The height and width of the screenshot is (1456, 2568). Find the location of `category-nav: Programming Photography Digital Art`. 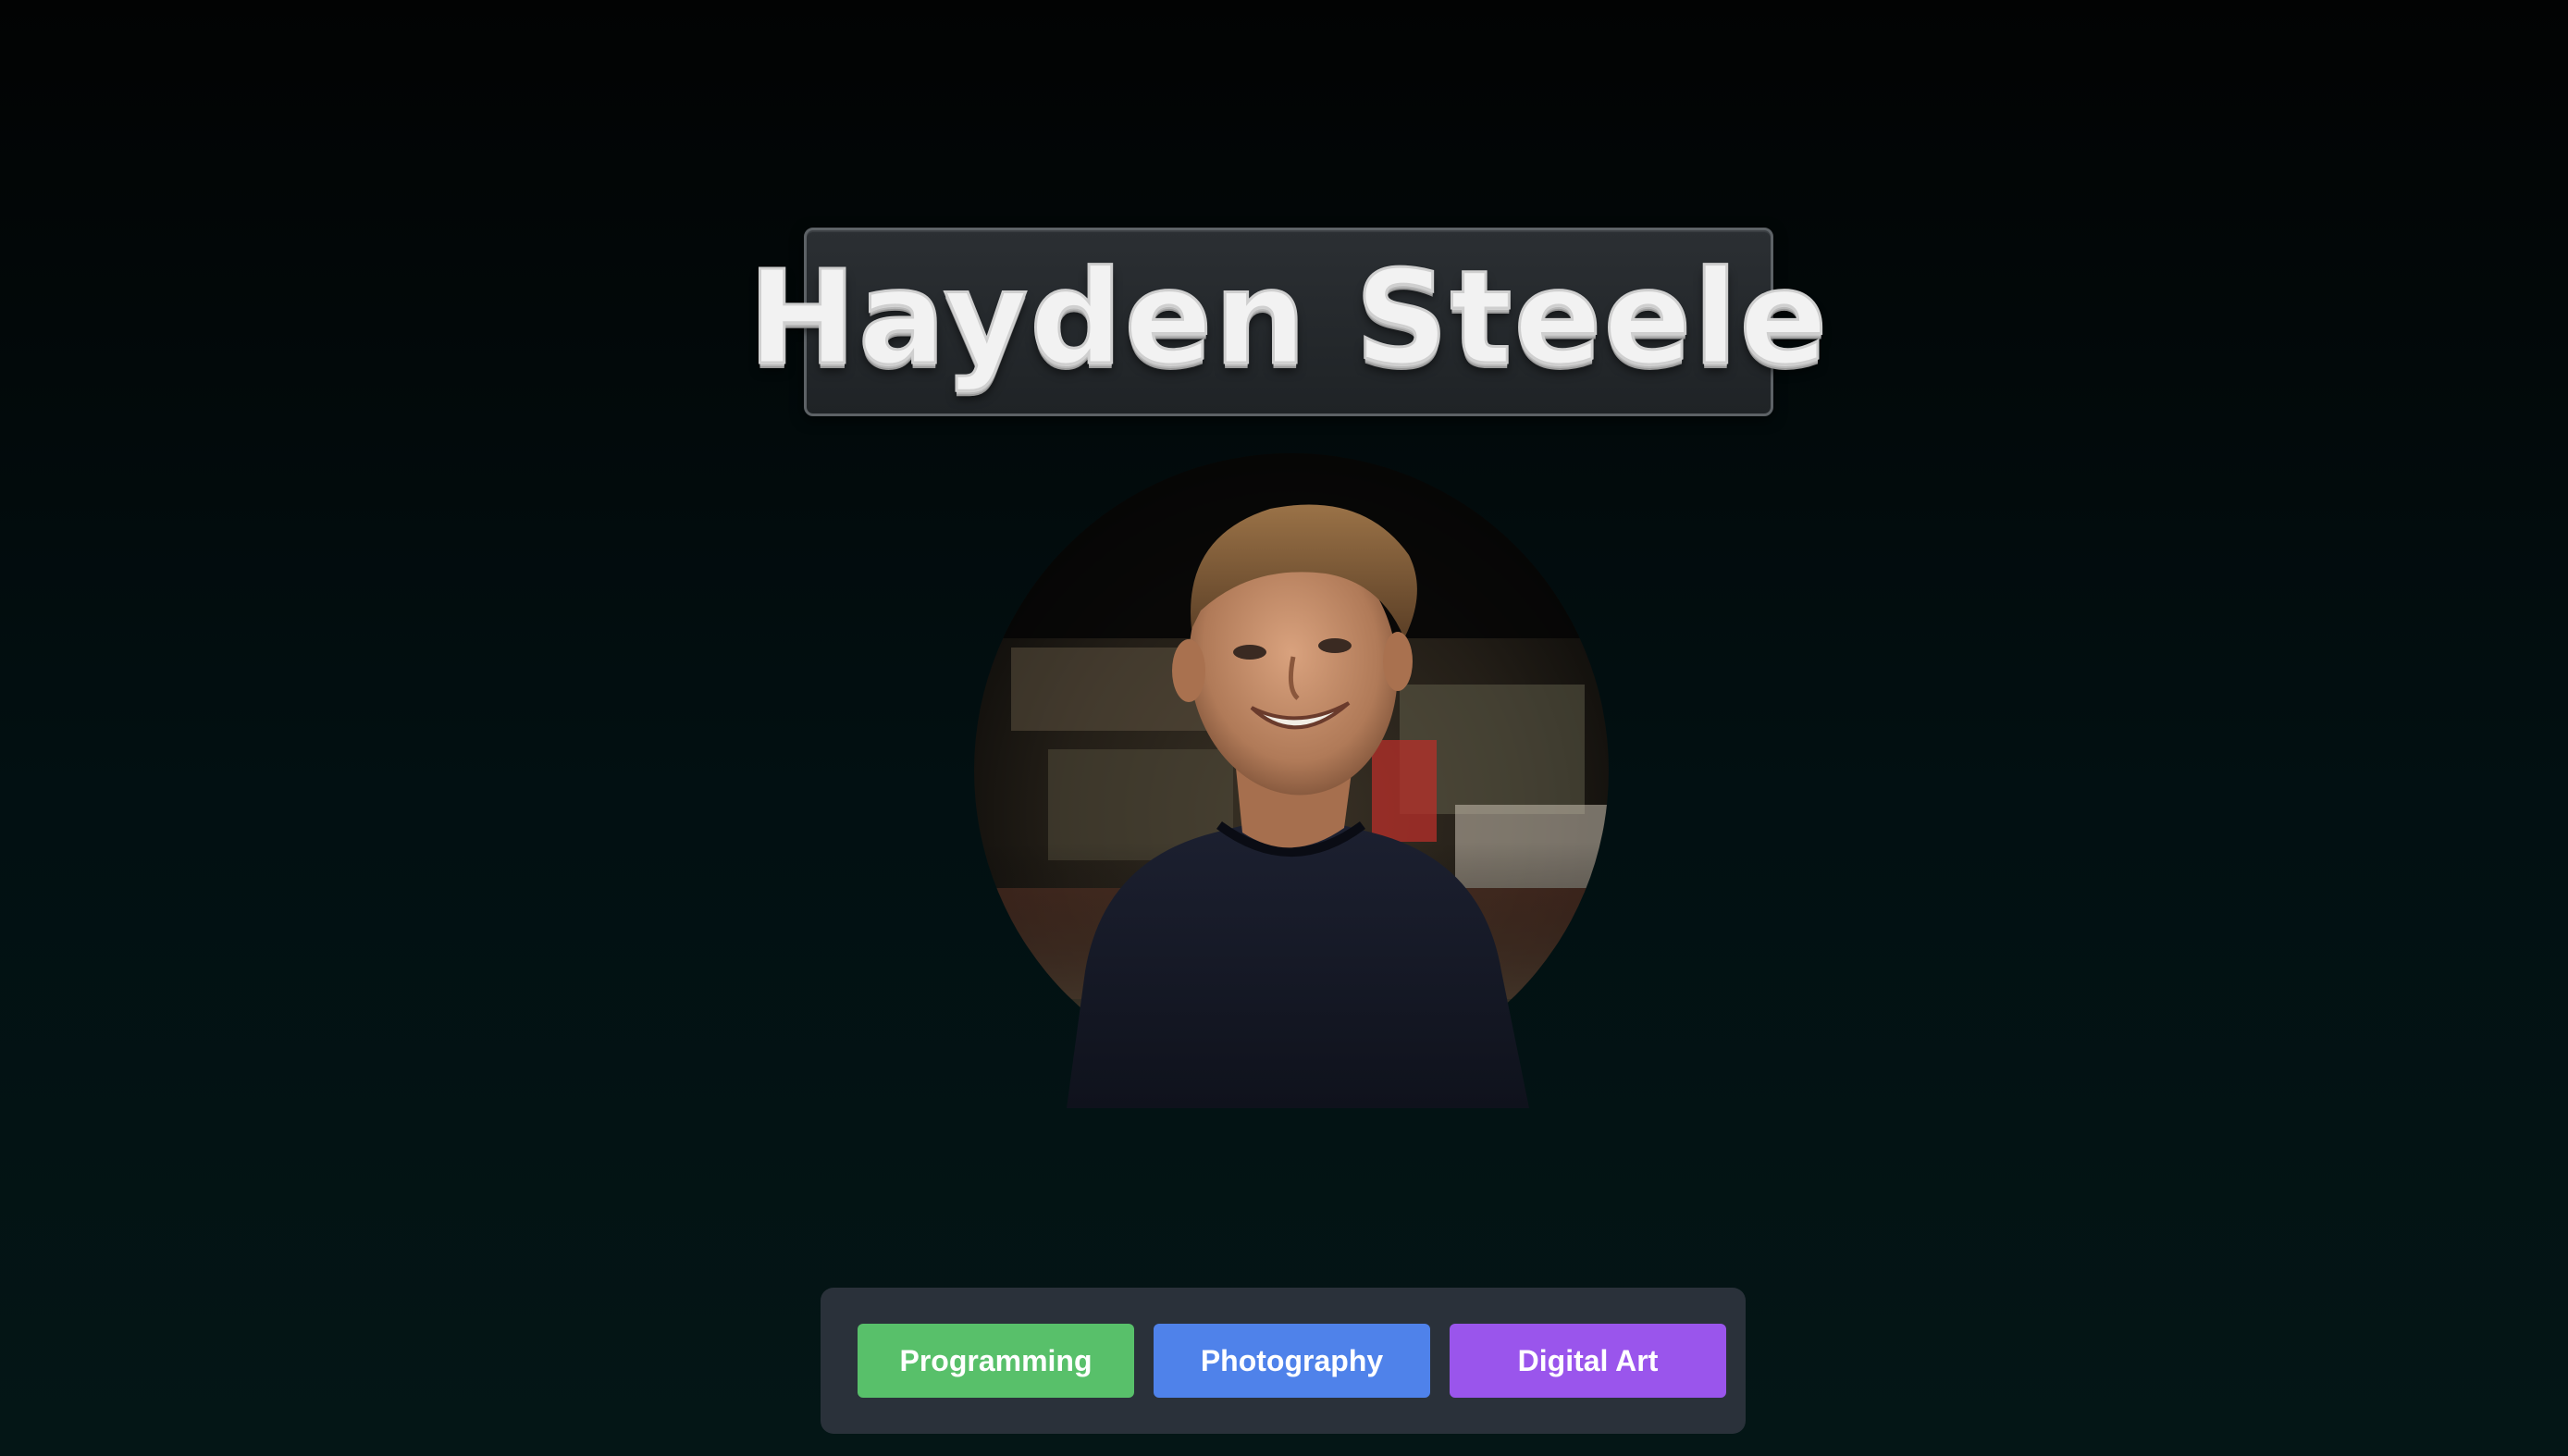

category-nav: Programming Photography Digital Art is located at coordinates (1283, 1361).